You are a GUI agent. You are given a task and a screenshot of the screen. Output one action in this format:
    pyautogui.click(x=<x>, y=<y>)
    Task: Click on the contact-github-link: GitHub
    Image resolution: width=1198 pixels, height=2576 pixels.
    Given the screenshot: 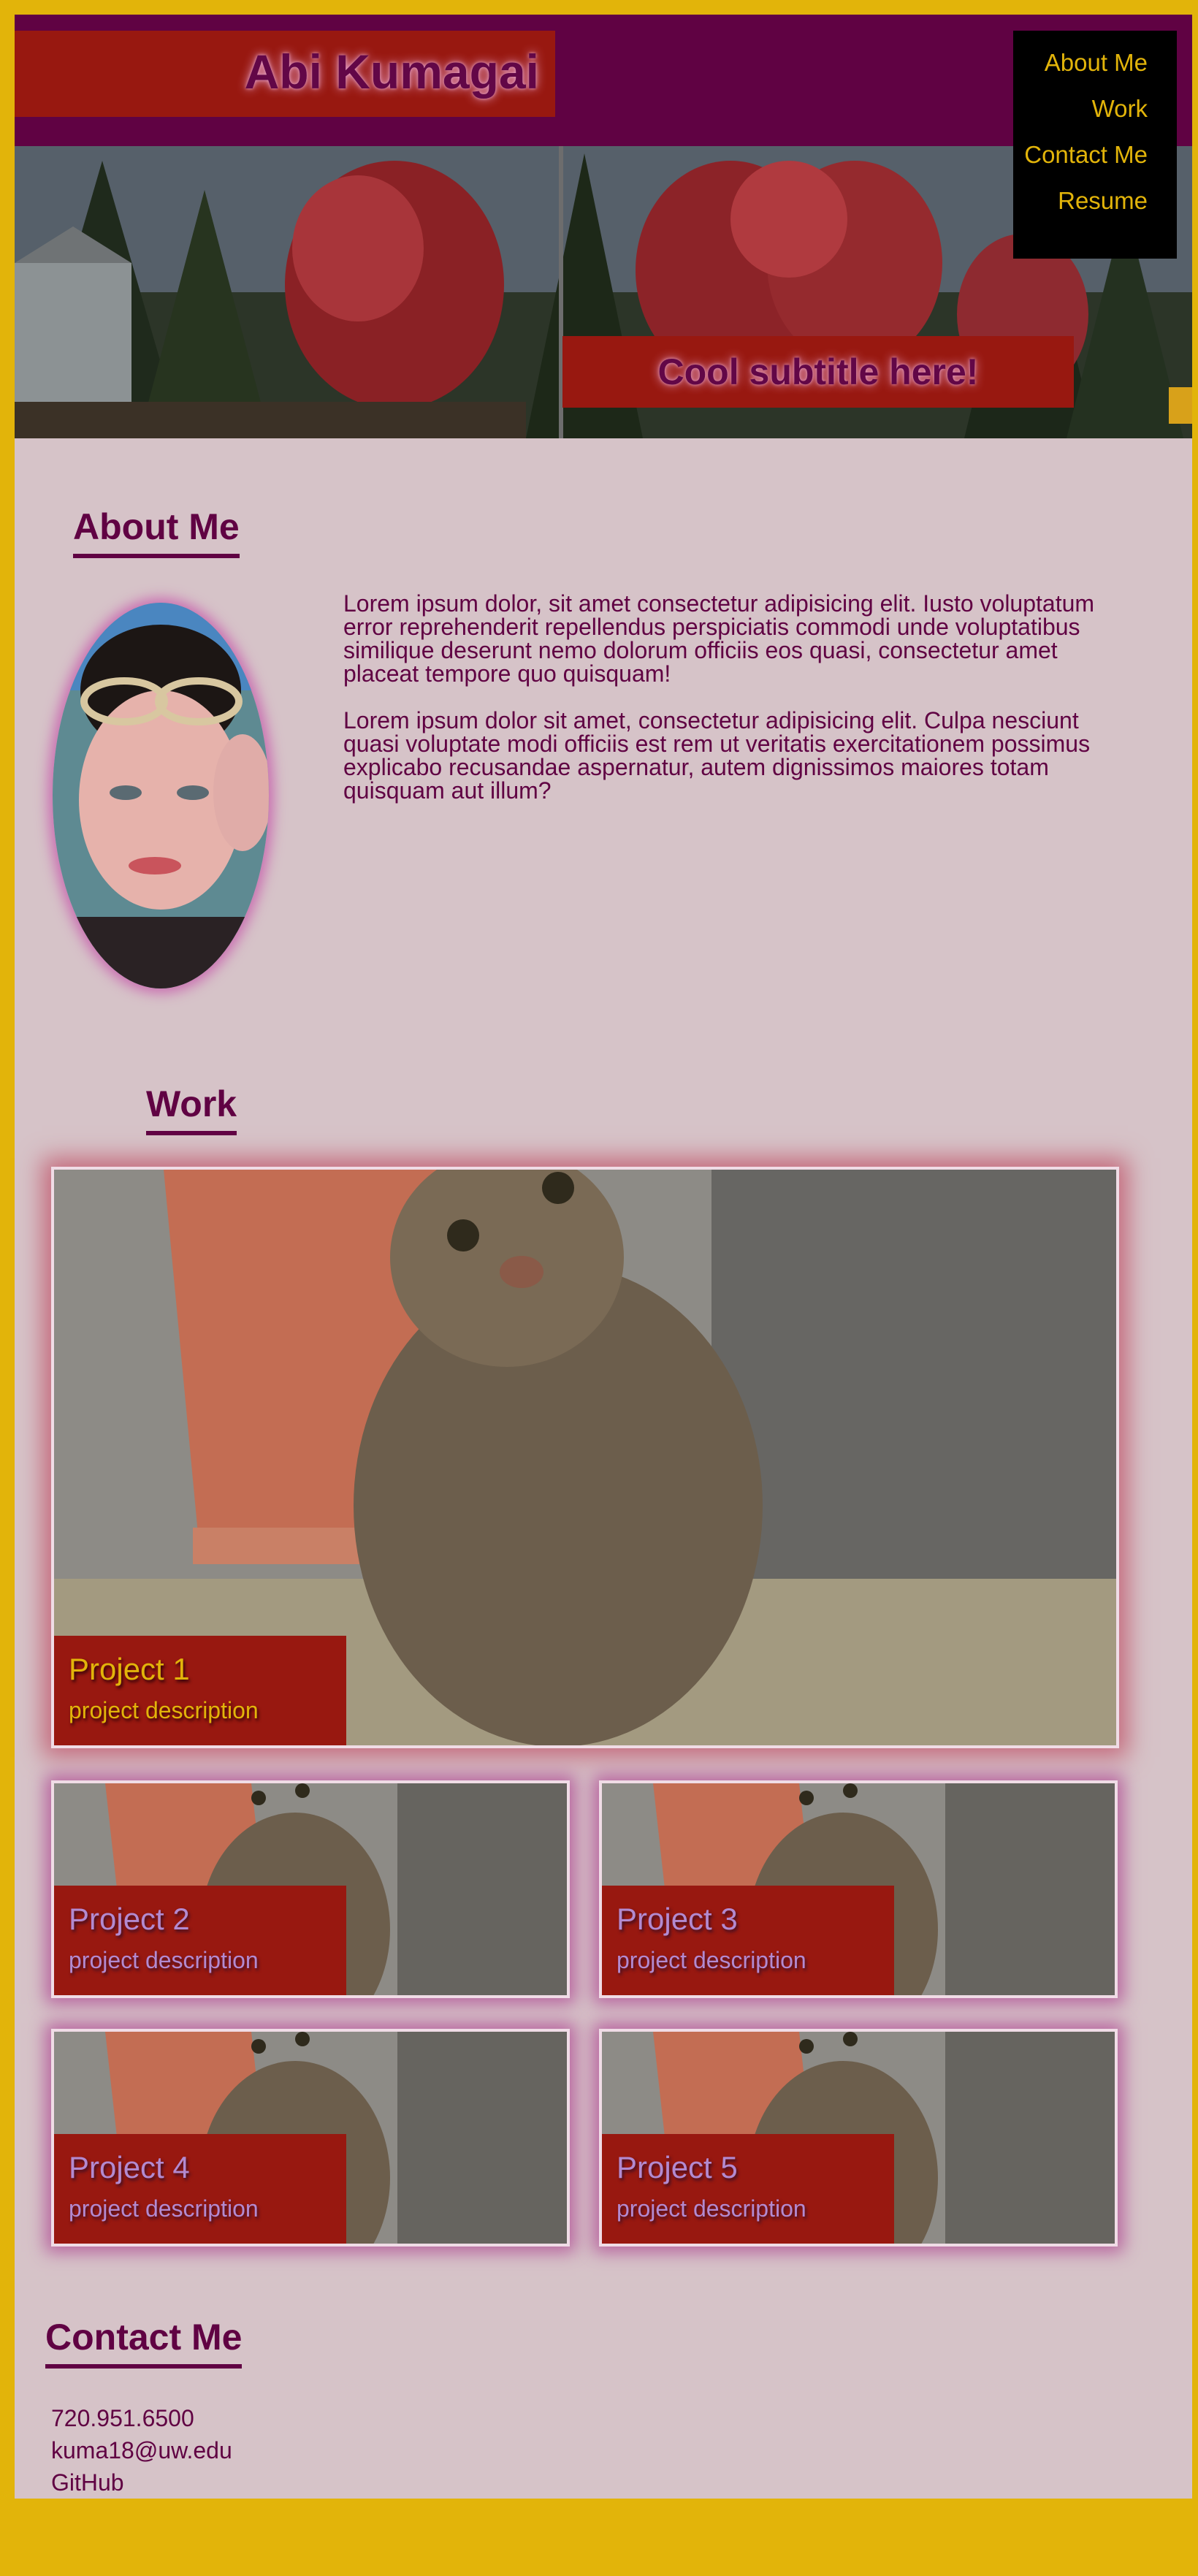 What is the action you would take?
    pyautogui.click(x=141, y=2482)
    